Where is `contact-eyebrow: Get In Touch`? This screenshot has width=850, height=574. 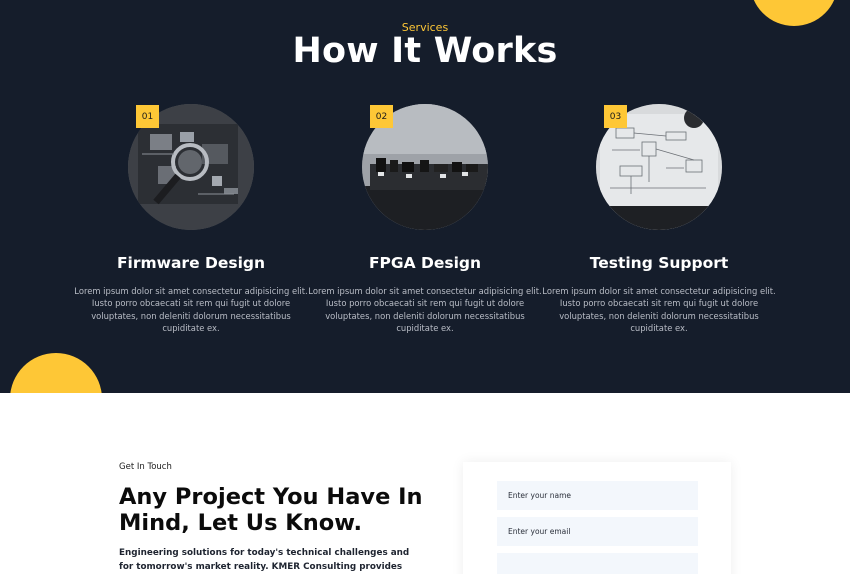
contact-eyebrow: Get In Touch is located at coordinates (145, 467).